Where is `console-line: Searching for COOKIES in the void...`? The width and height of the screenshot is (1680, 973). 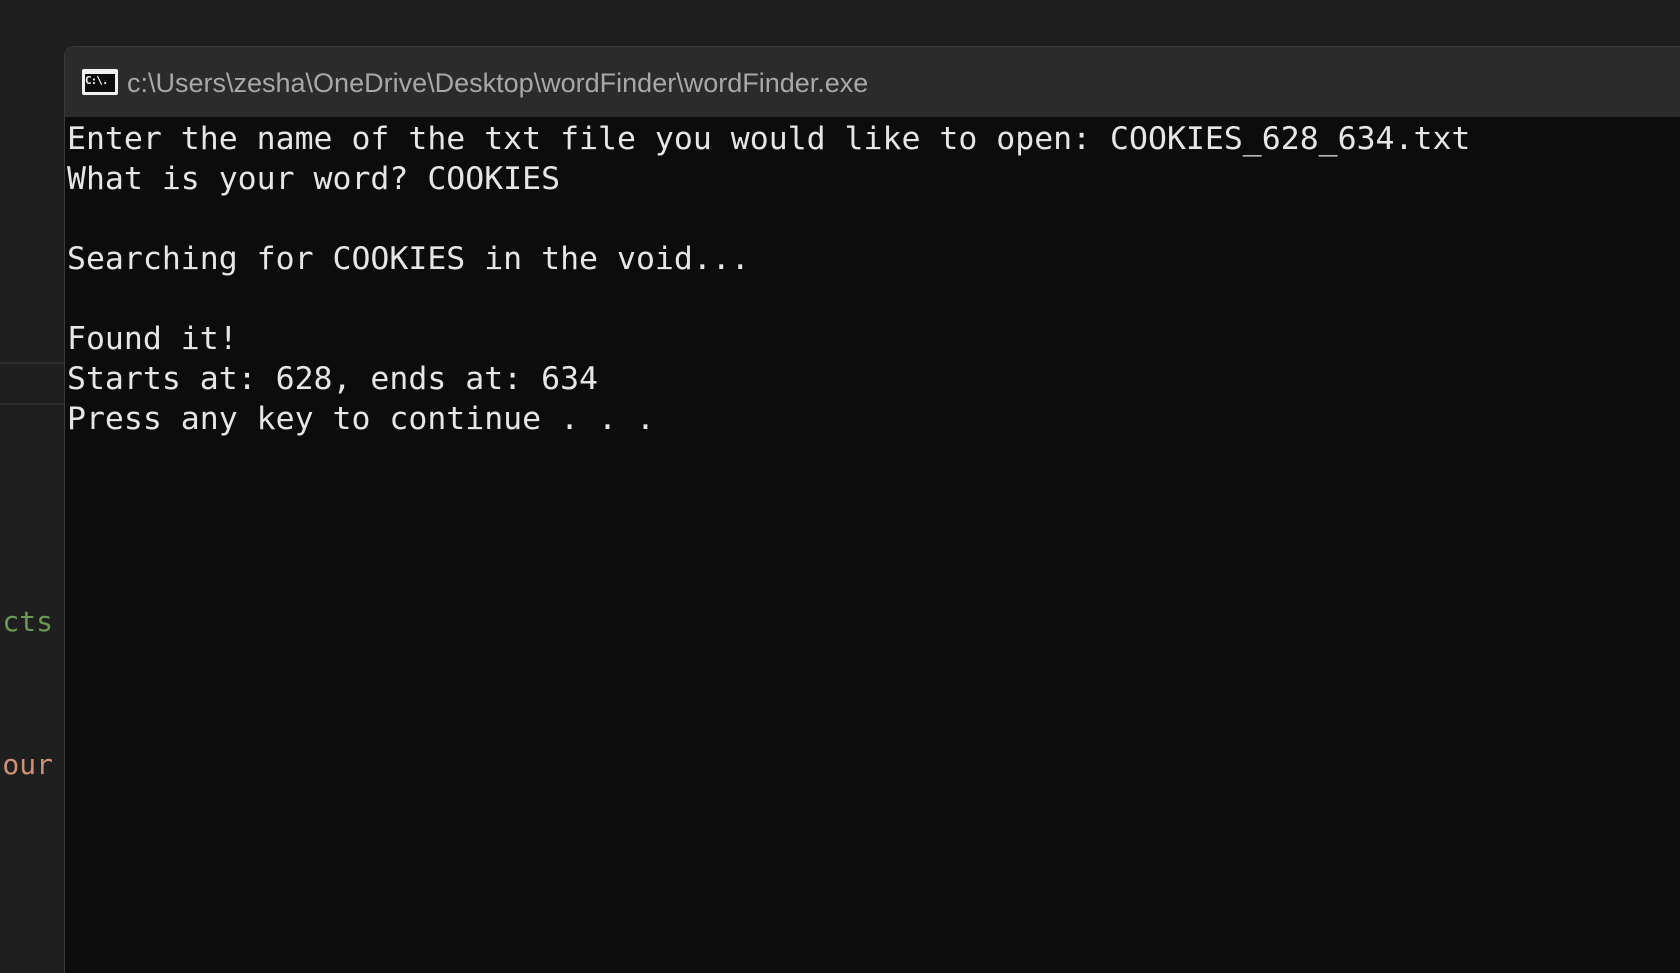
console-line: Searching for COOKIES in the void... is located at coordinates (408, 259).